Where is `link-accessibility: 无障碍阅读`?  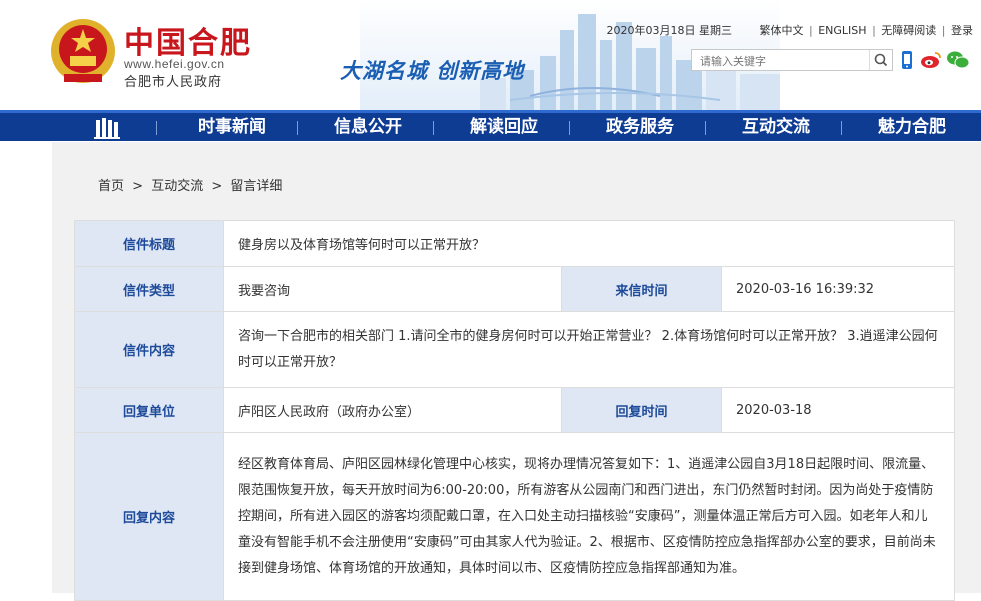 link-accessibility: 无障碍阅读 is located at coordinates (908, 30).